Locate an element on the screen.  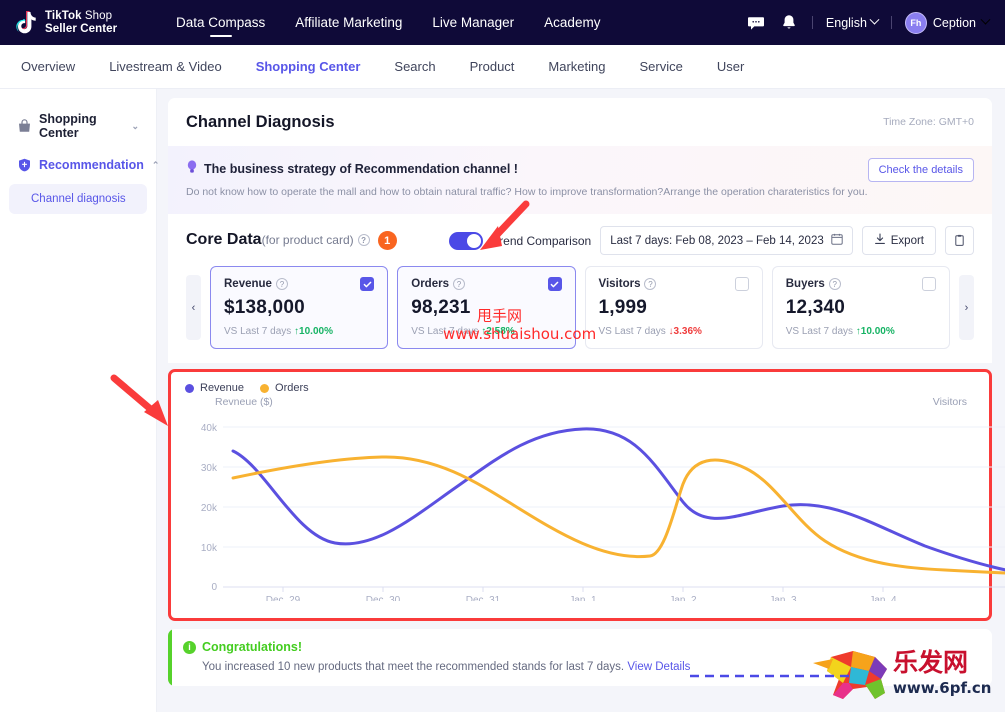
date-range-label: Last 7 days: Feb 08, 2023 – Feb 14, 2023 is located at coordinates (717, 240).